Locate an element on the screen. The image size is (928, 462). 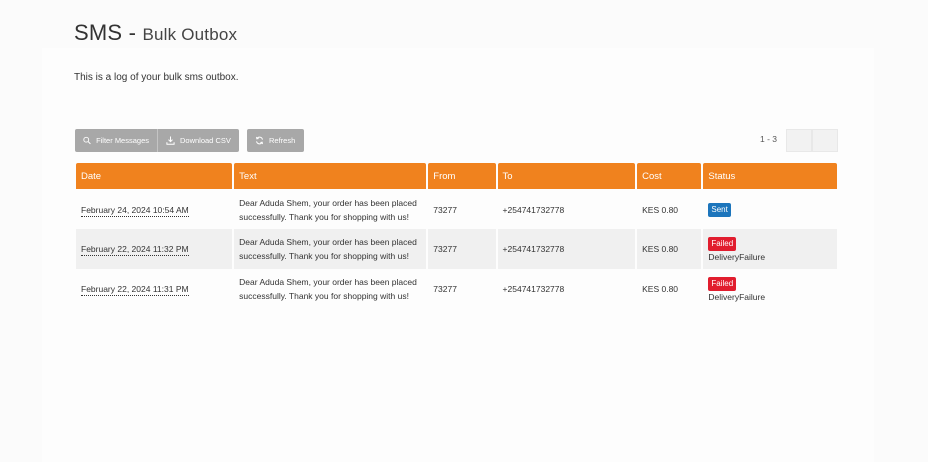
status-badge: Sent is located at coordinates (719, 210).